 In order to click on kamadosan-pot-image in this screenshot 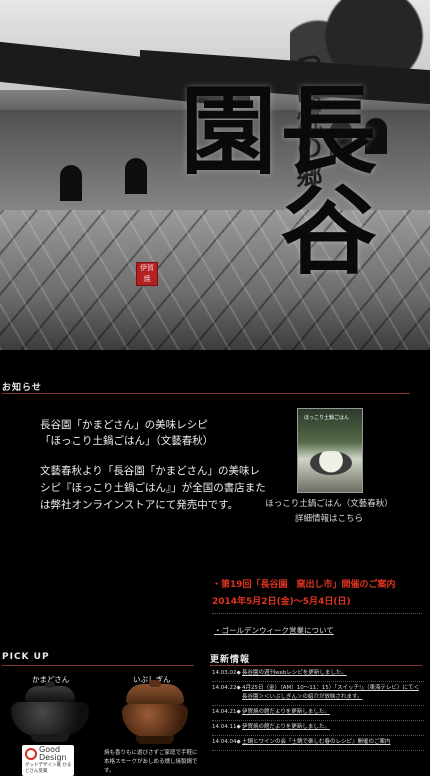, I will do `click(50, 712)`.